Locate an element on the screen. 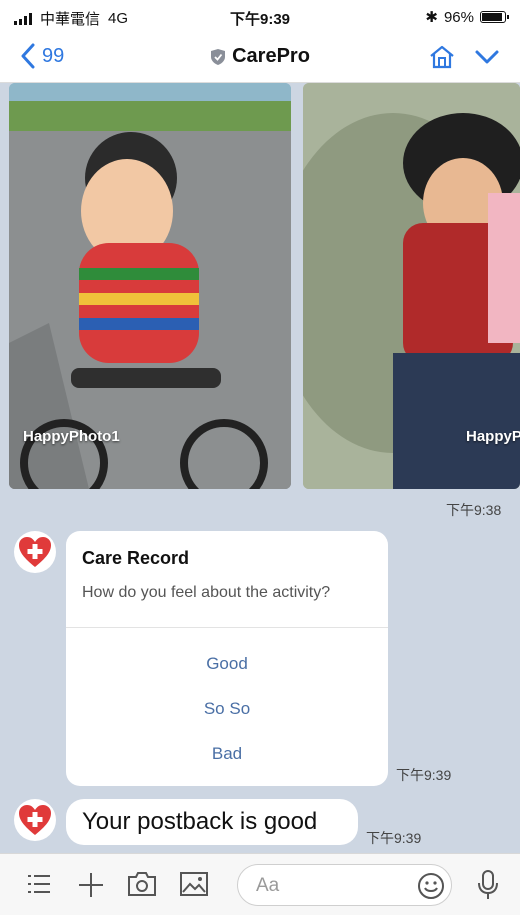 This screenshot has height=915, width=520. photo-label-2: HappyP is located at coordinates (493, 436).